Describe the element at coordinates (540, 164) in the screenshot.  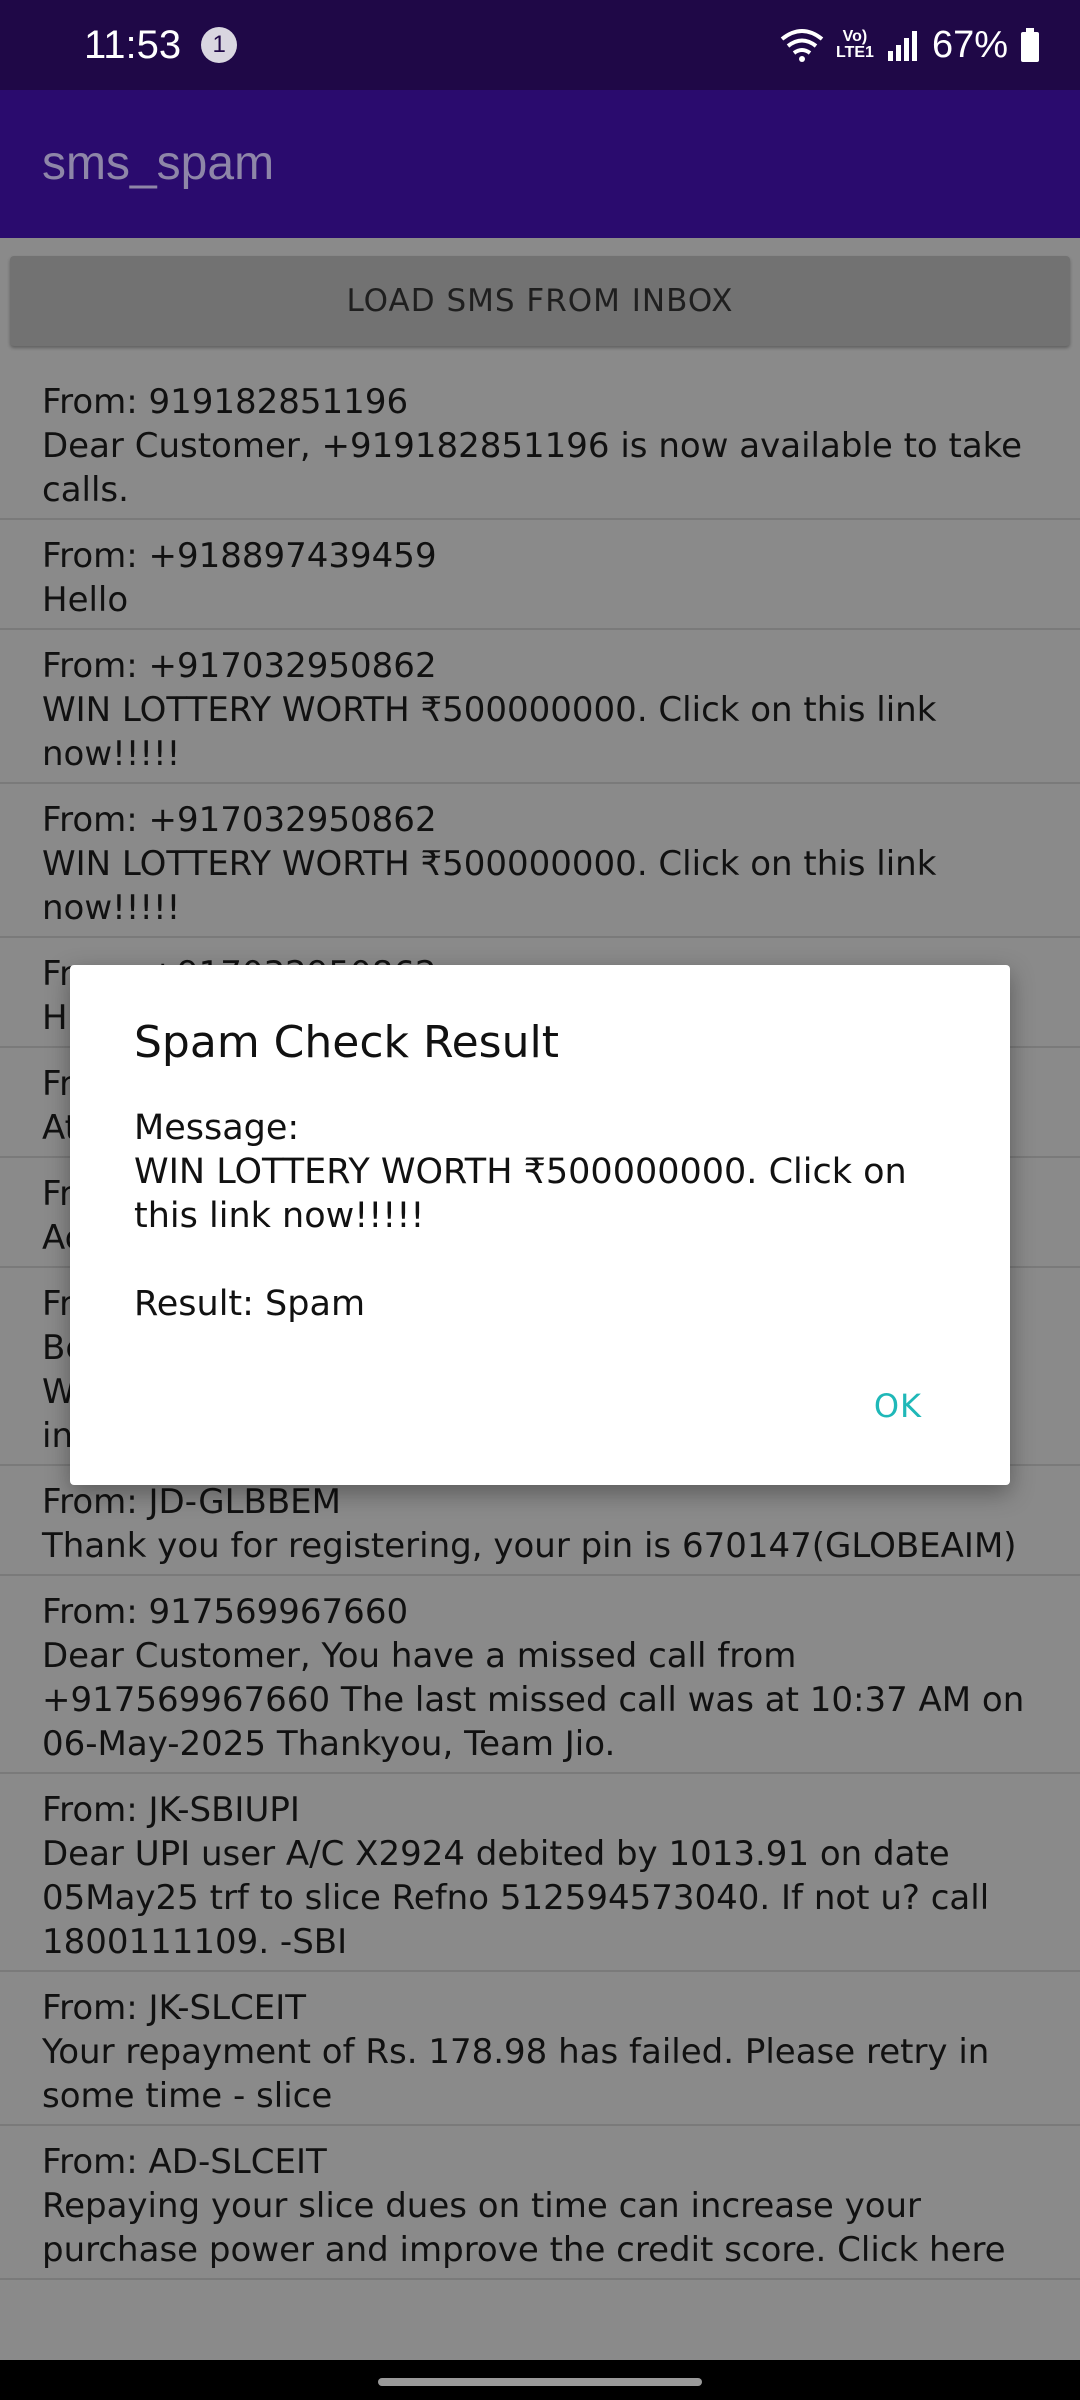
I see `app-bar: sms_spam` at that location.